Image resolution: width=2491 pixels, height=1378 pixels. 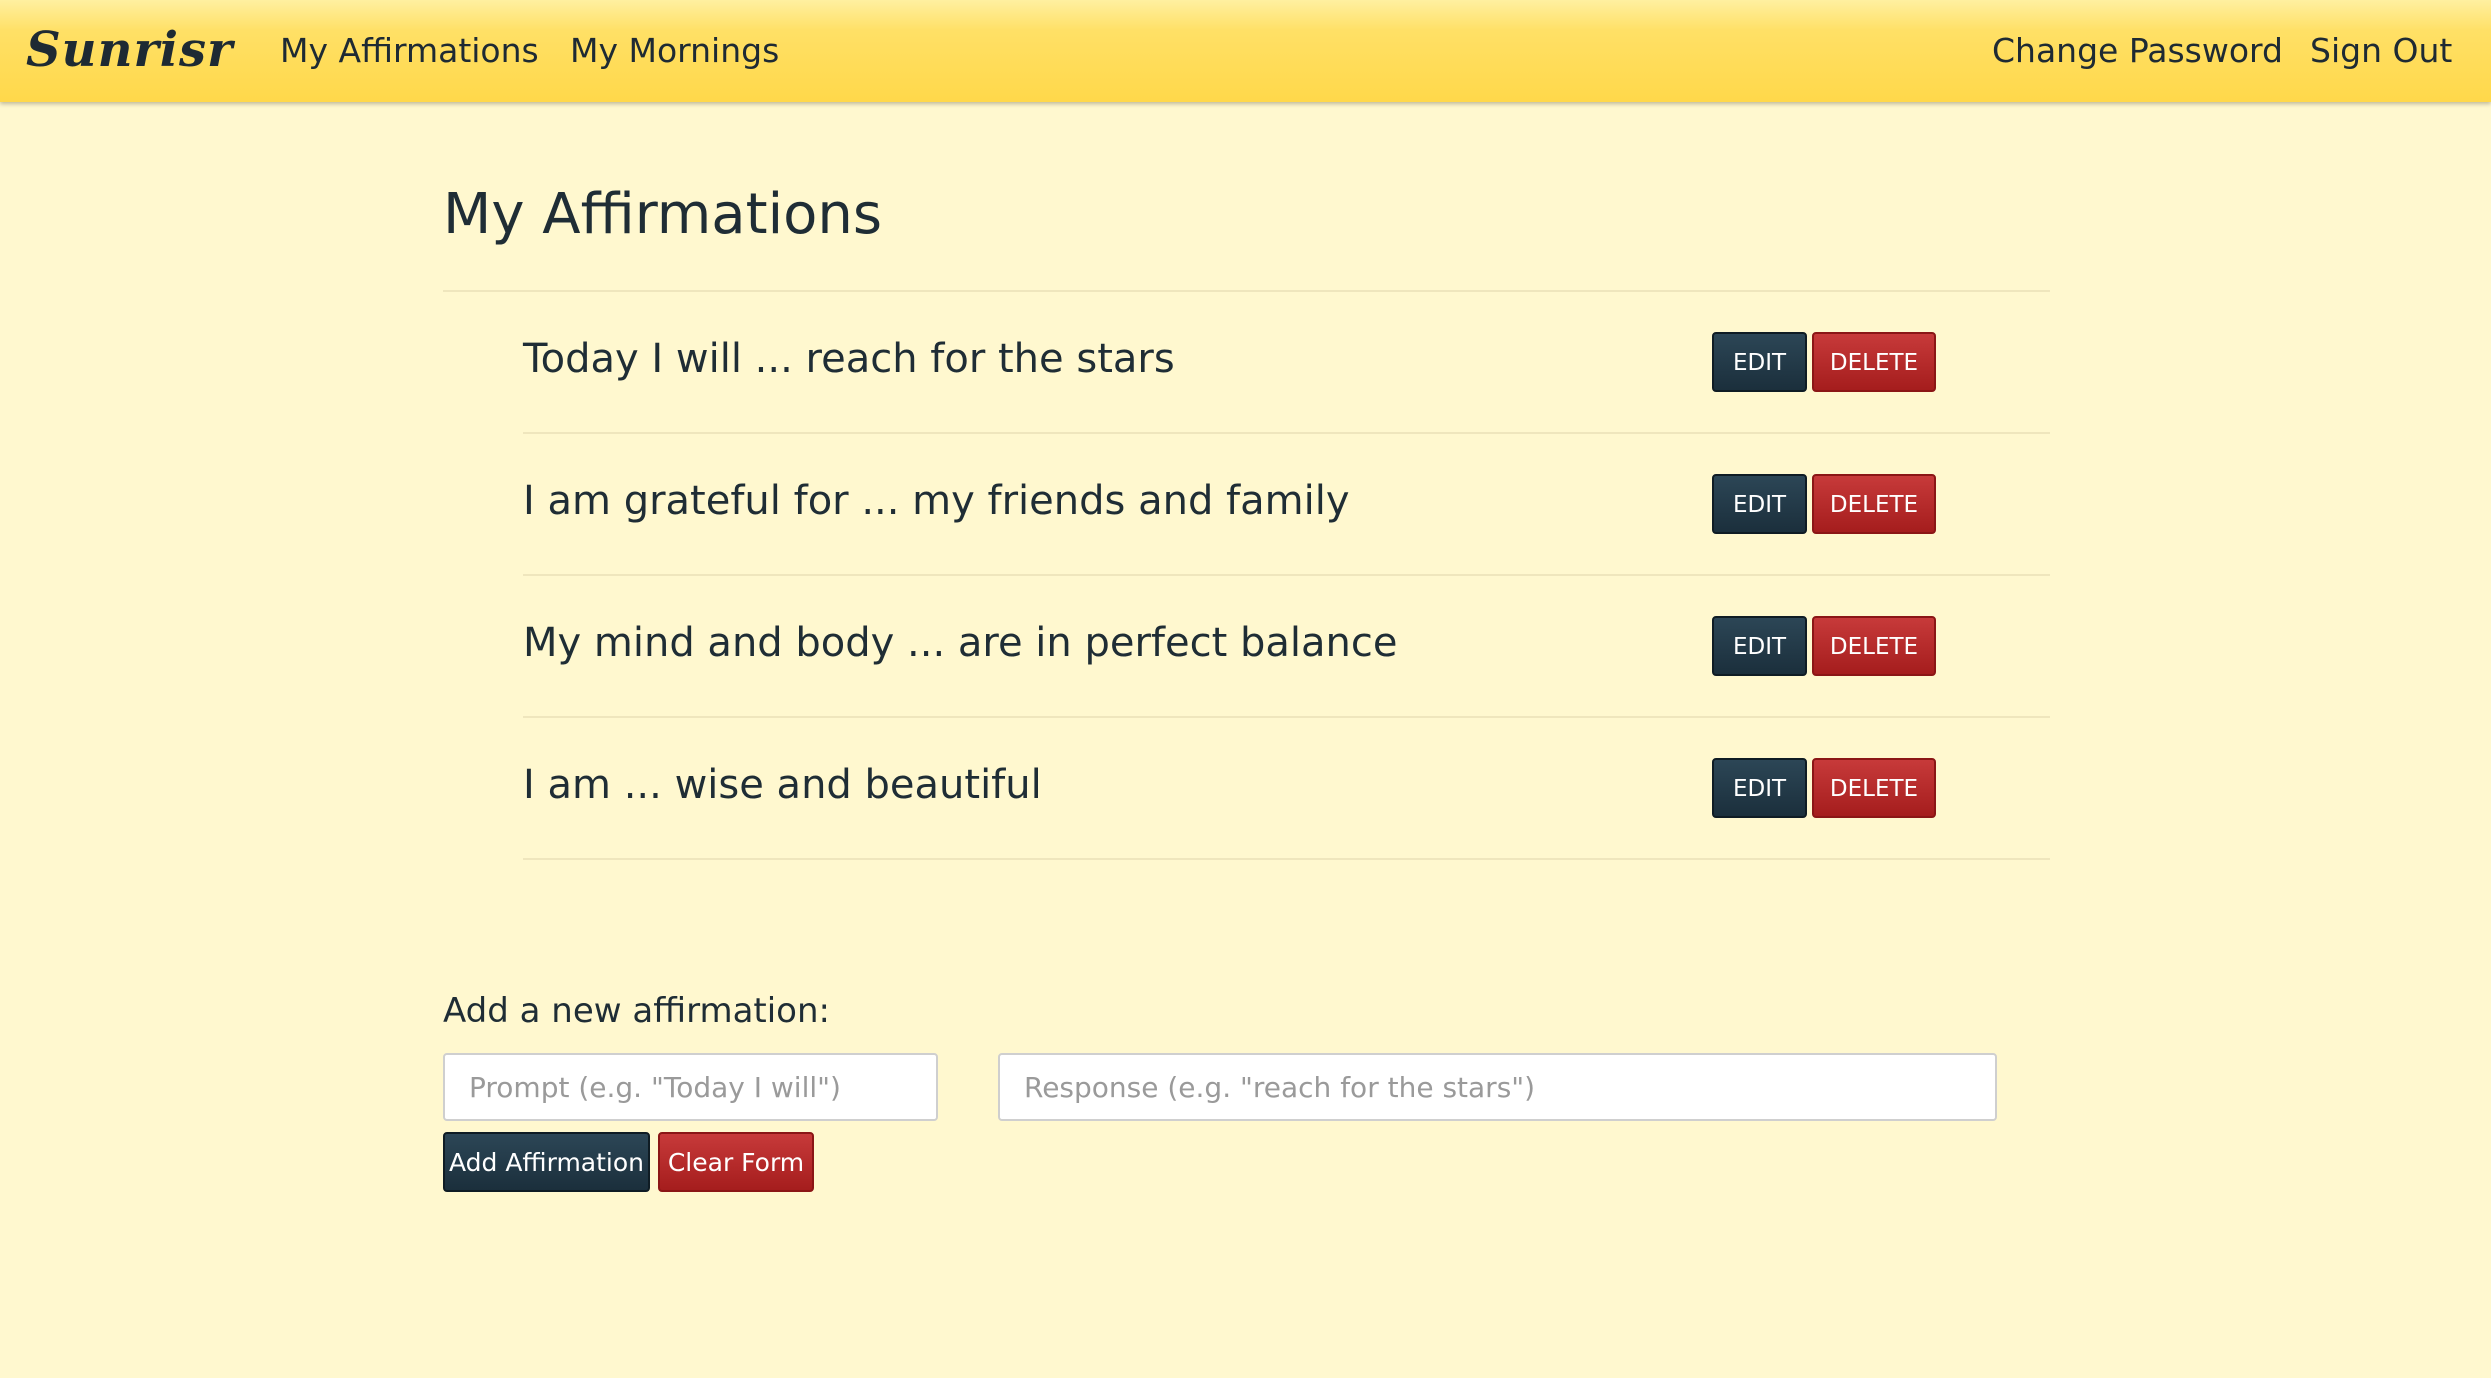 What do you see at coordinates (782, 785) in the screenshot?
I see `affirmation-text: I am ... wise and beautiful` at bounding box center [782, 785].